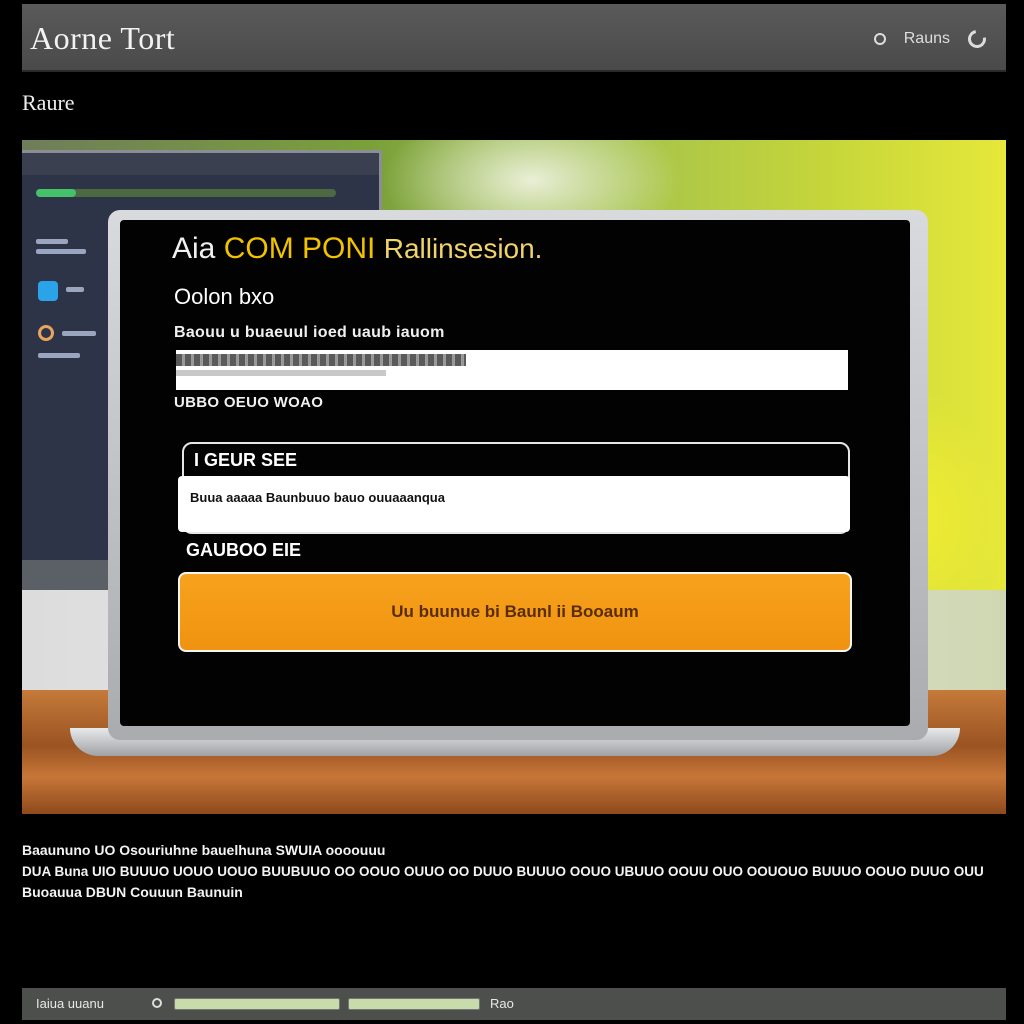  I want to click on heading-highlight: COM PONI, so click(299, 248).